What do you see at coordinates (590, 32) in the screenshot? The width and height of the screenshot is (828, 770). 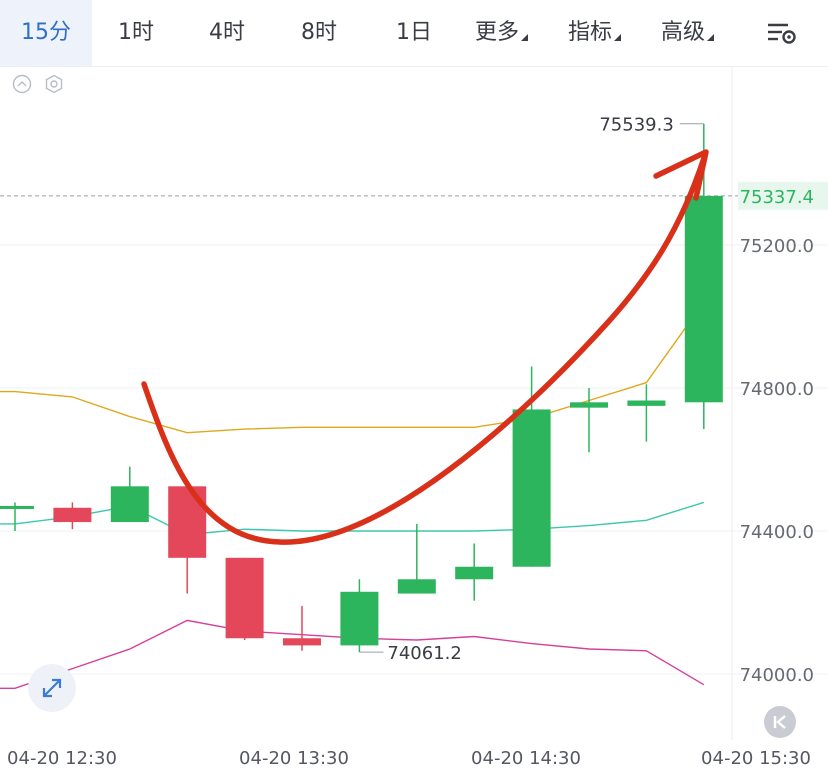 I see `tab-label: 指标` at bounding box center [590, 32].